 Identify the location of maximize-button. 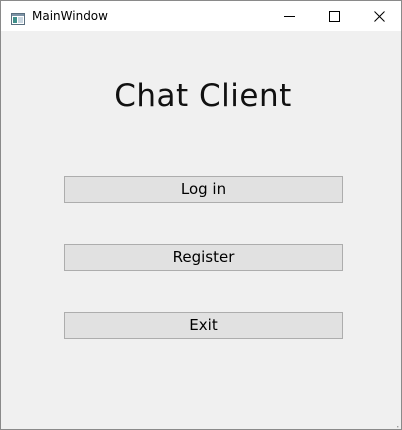
(334, 16).